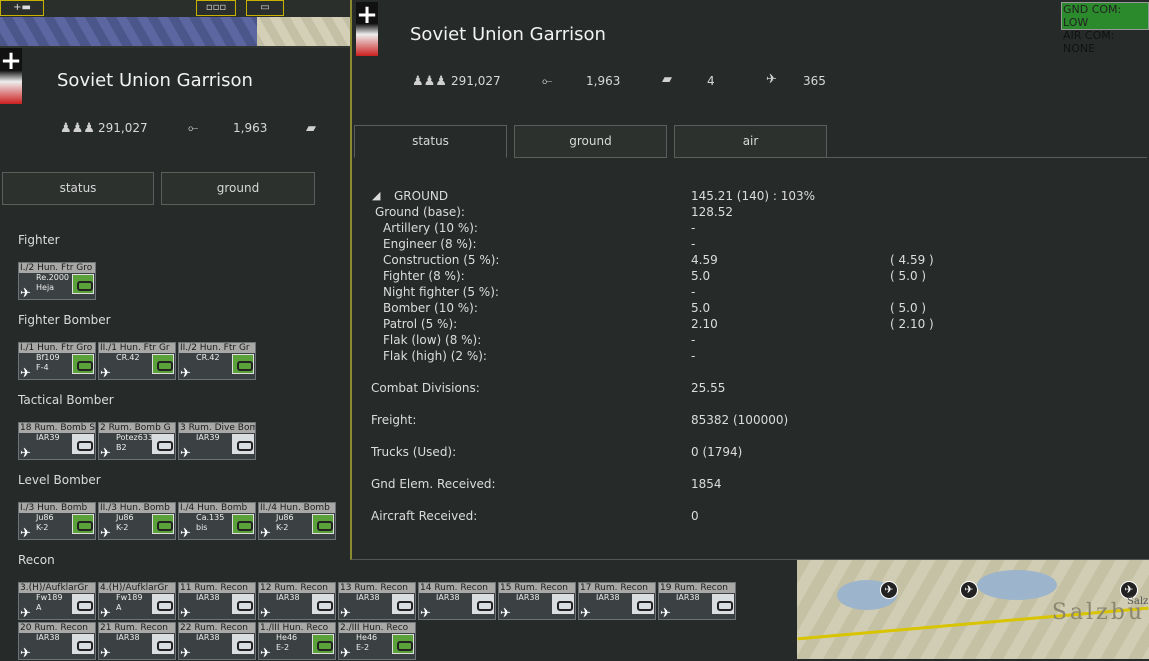  I want to click on air-unit-card: II./4 Hun. Bomb Ju86 K-2 ✈, so click(297, 521).